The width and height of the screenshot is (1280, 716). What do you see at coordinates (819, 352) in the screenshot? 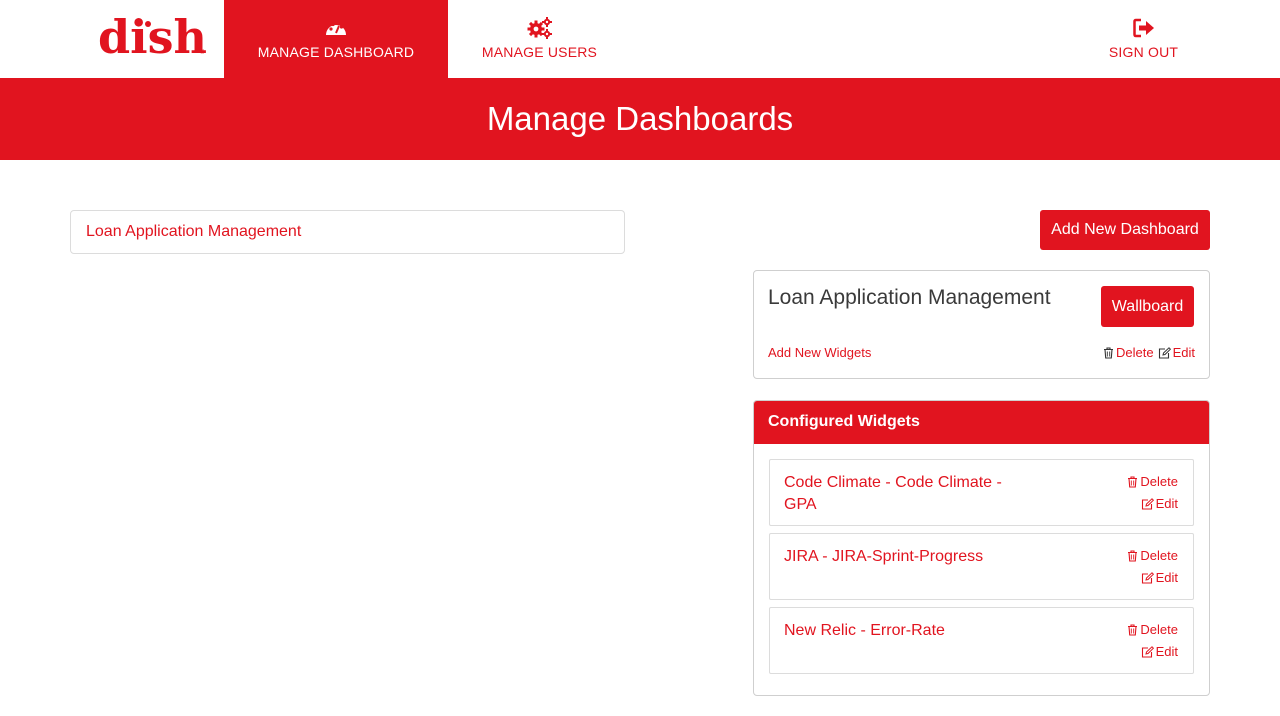
I see `add-new-widgets-link: Add New Widgets` at bounding box center [819, 352].